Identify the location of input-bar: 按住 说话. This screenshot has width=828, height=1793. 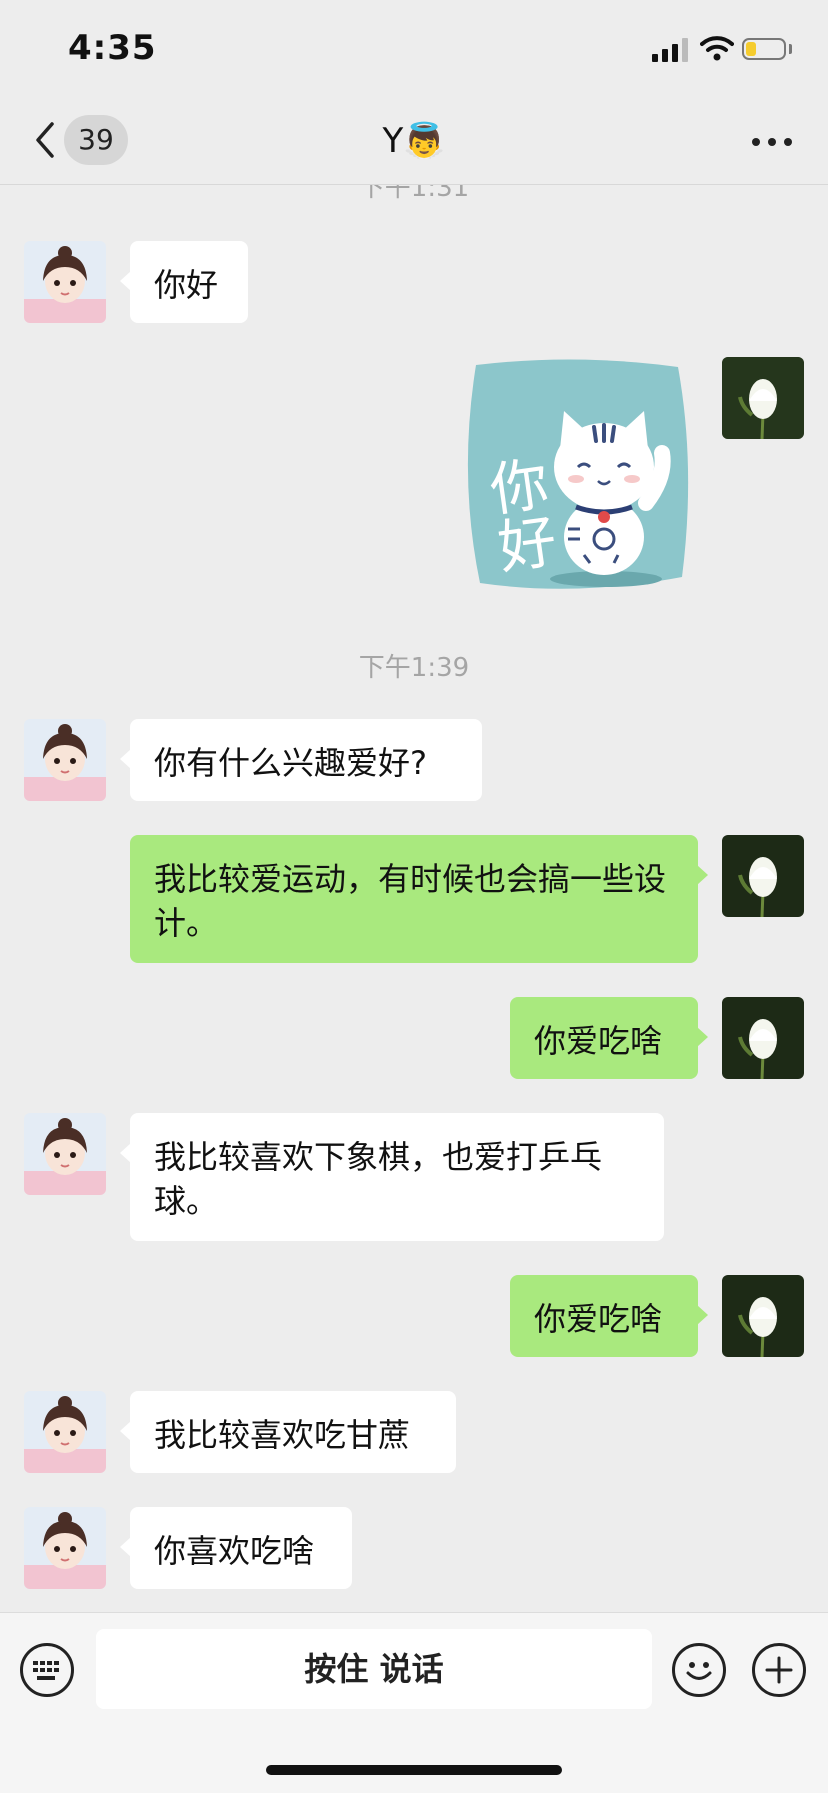
(414, 1702).